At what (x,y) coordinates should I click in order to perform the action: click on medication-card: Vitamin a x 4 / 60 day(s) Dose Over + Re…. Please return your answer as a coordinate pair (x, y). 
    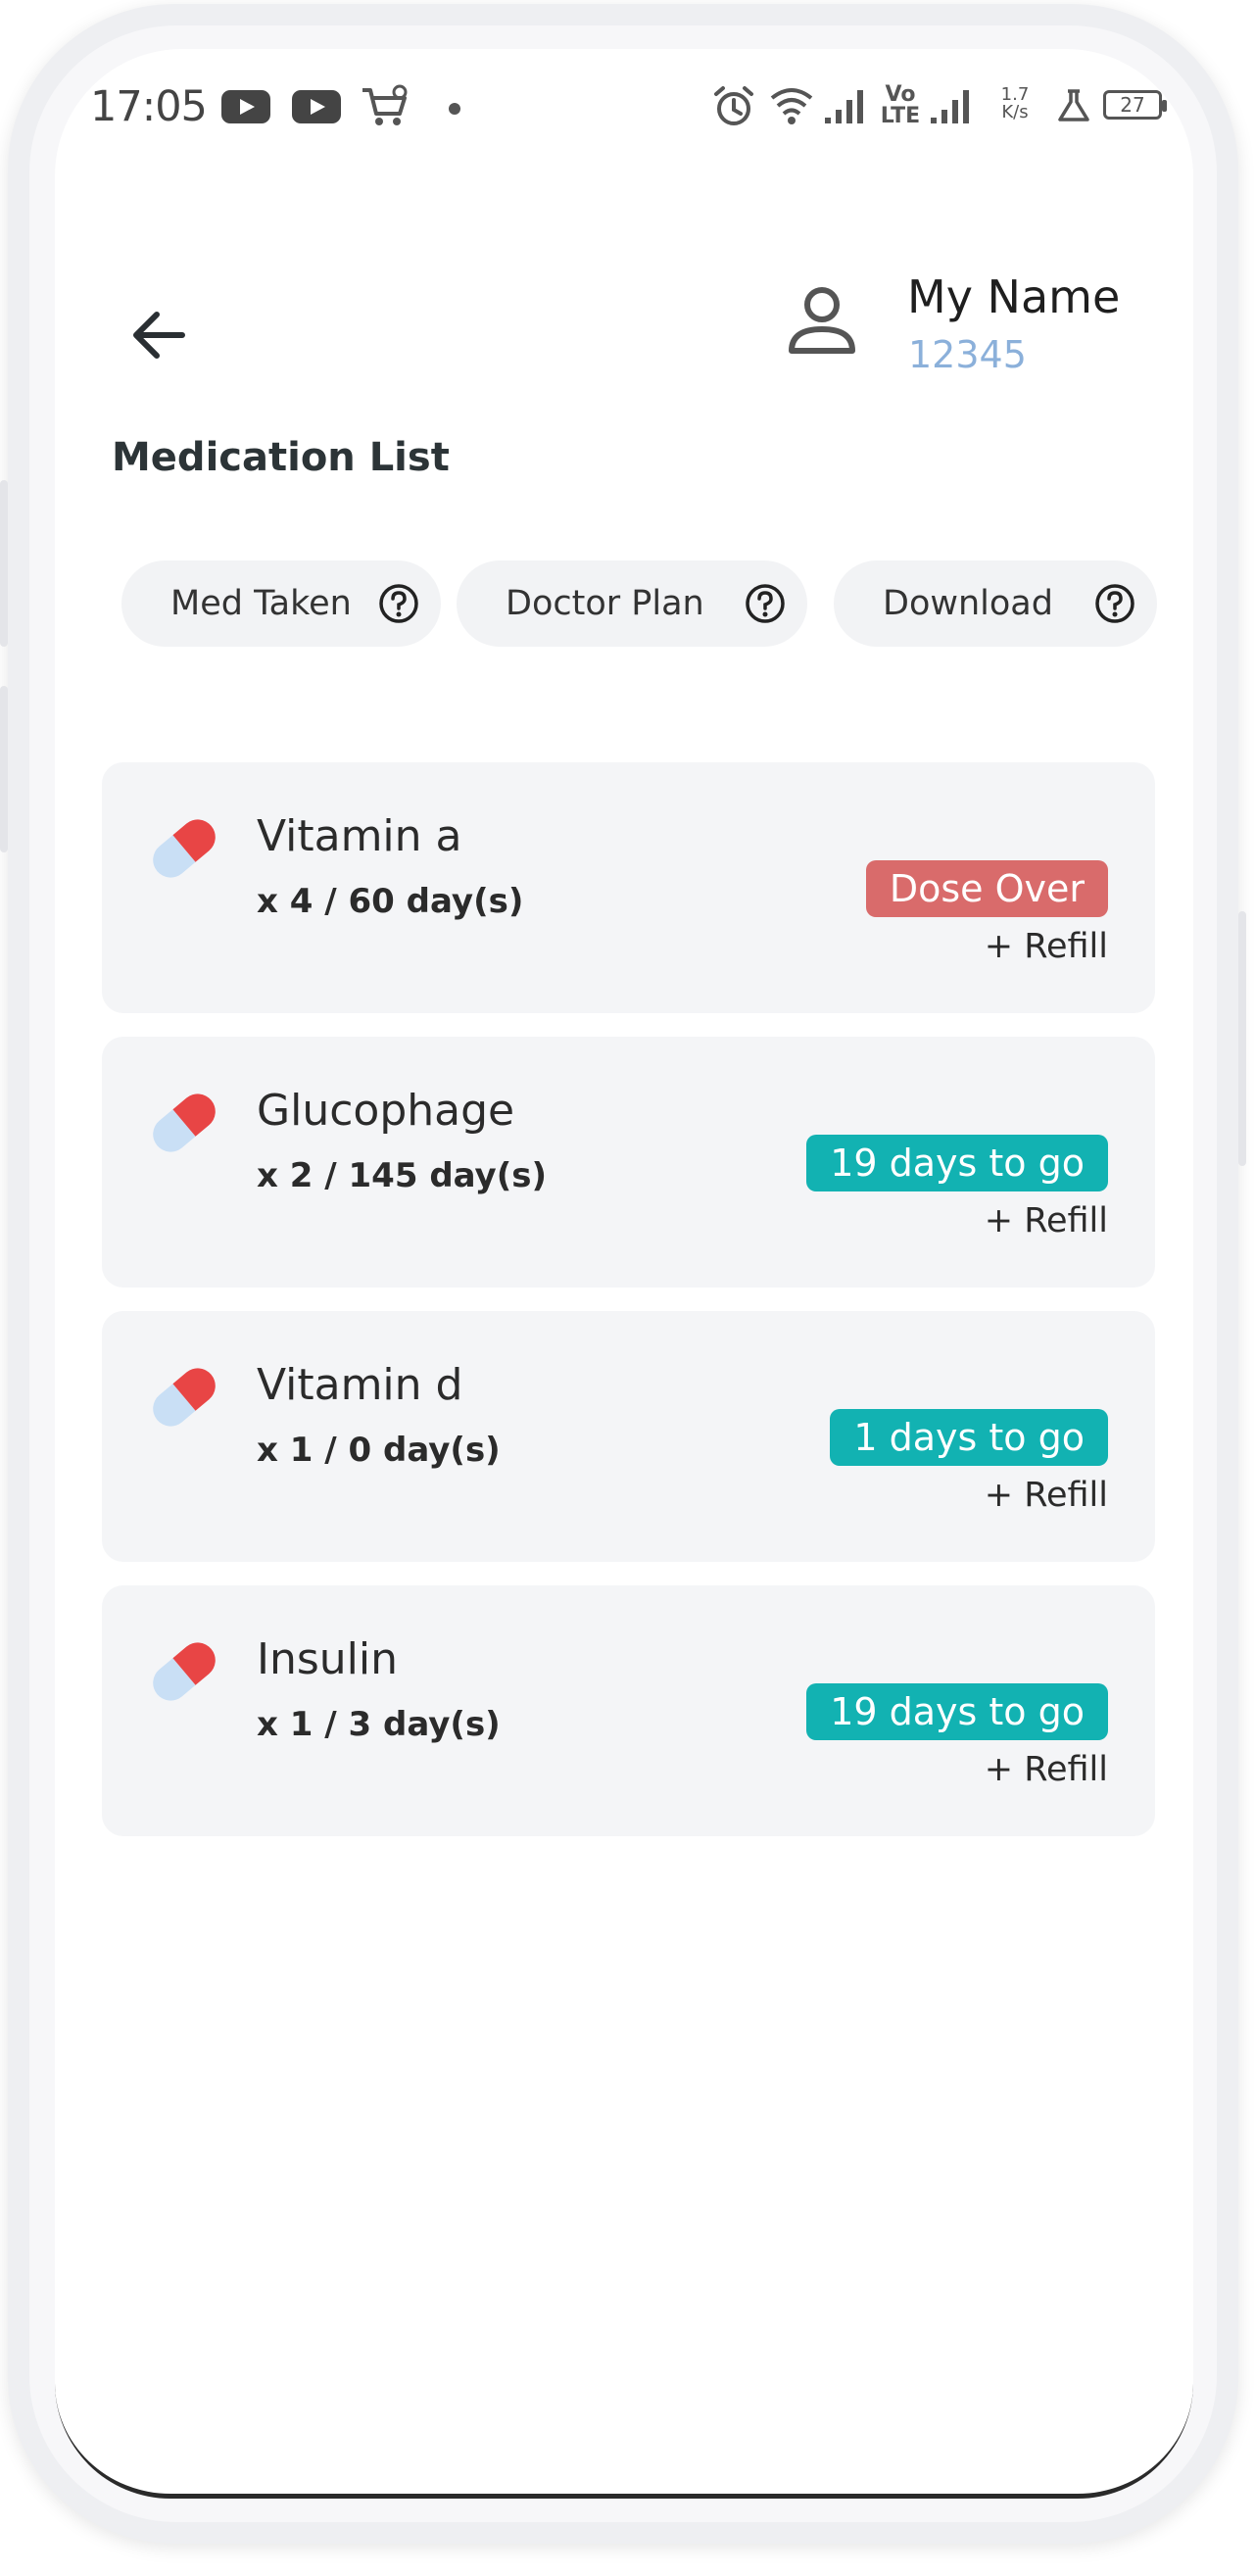
    Looking at the image, I should click on (628, 887).